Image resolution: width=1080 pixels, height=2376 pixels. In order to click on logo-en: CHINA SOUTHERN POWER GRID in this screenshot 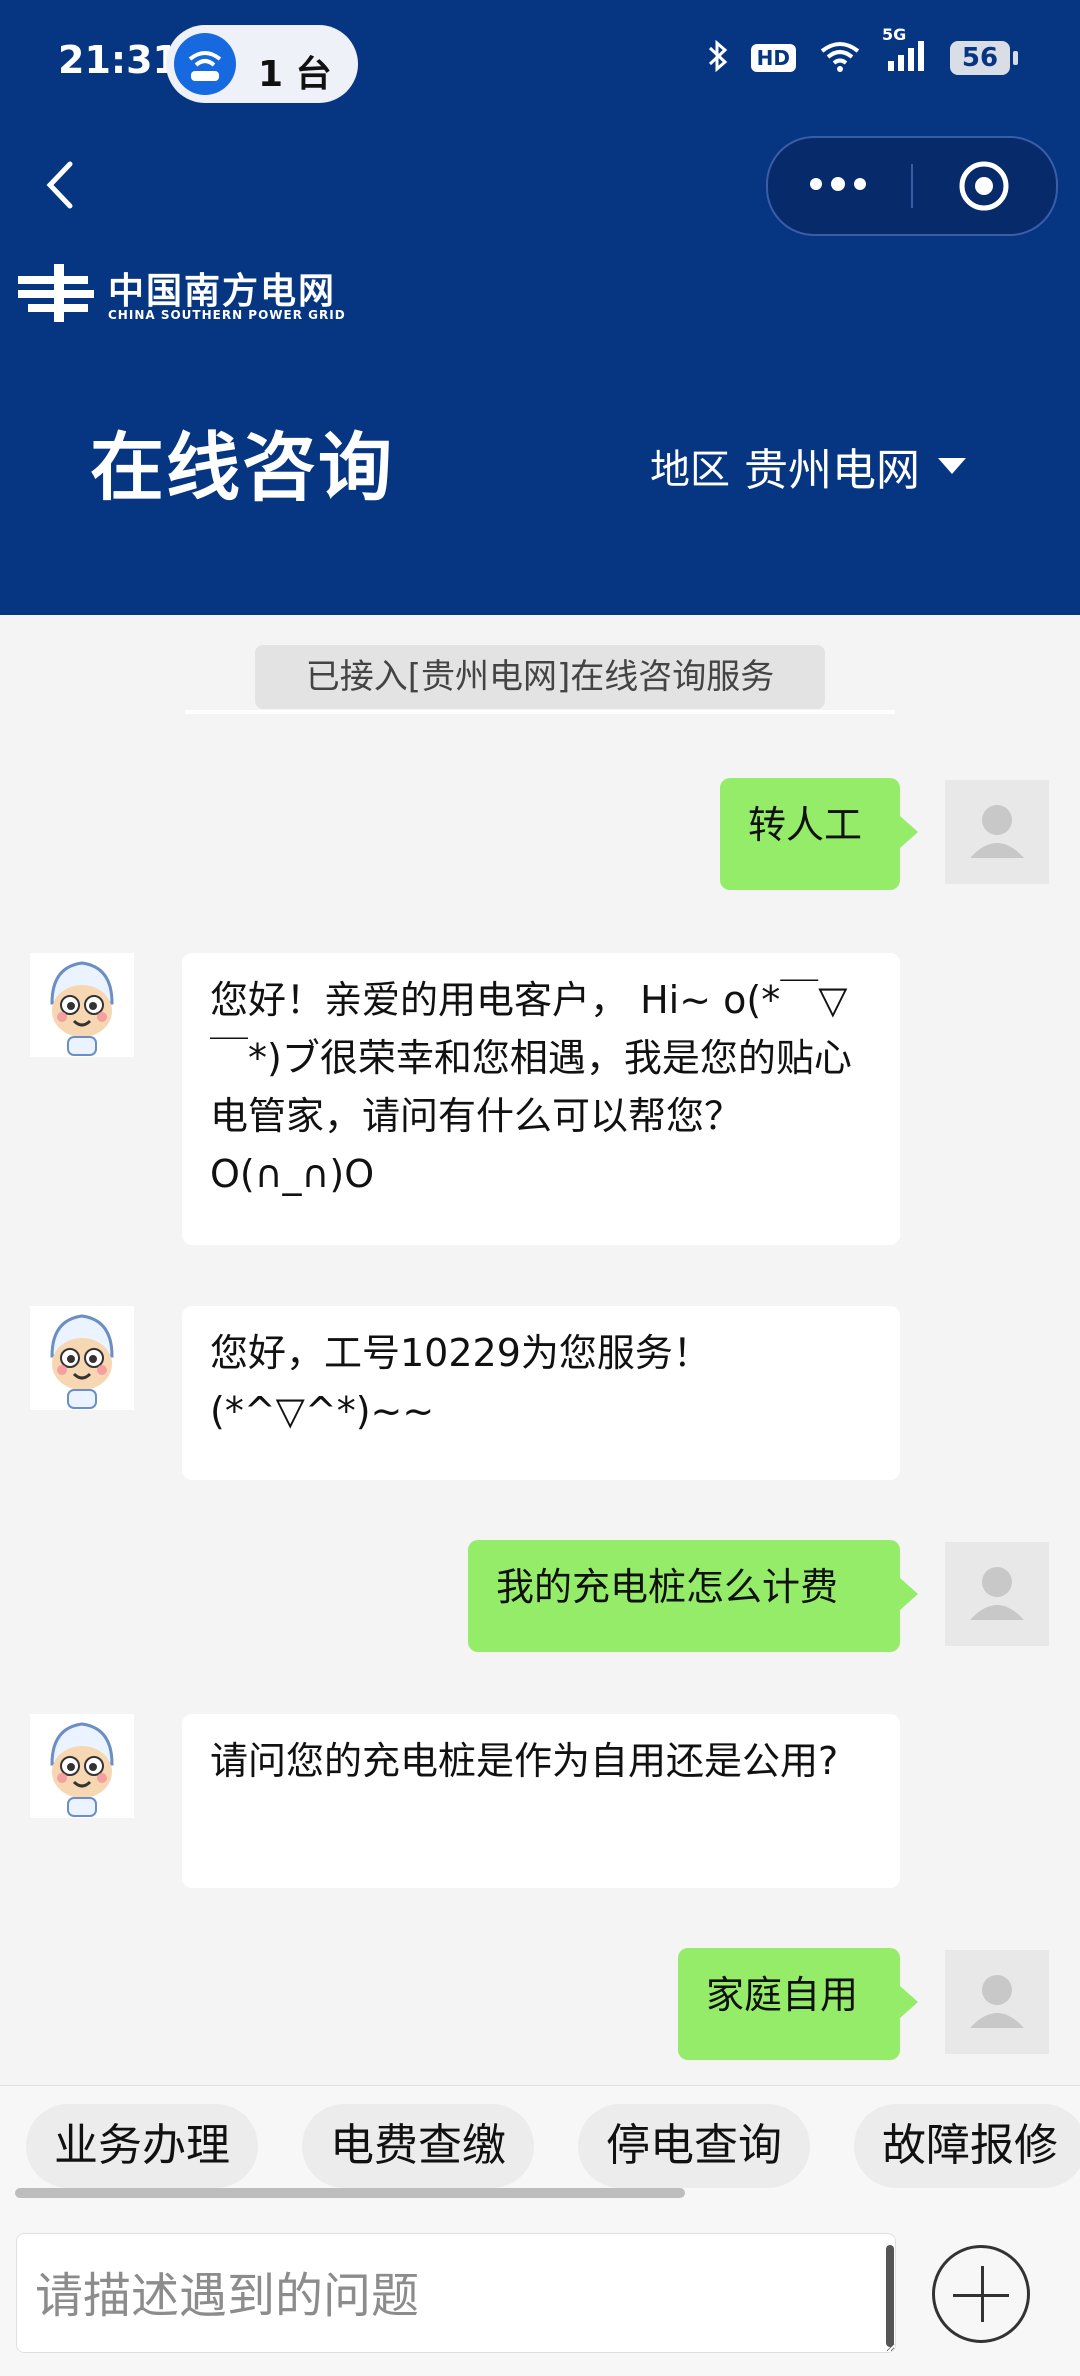, I will do `click(227, 315)`.